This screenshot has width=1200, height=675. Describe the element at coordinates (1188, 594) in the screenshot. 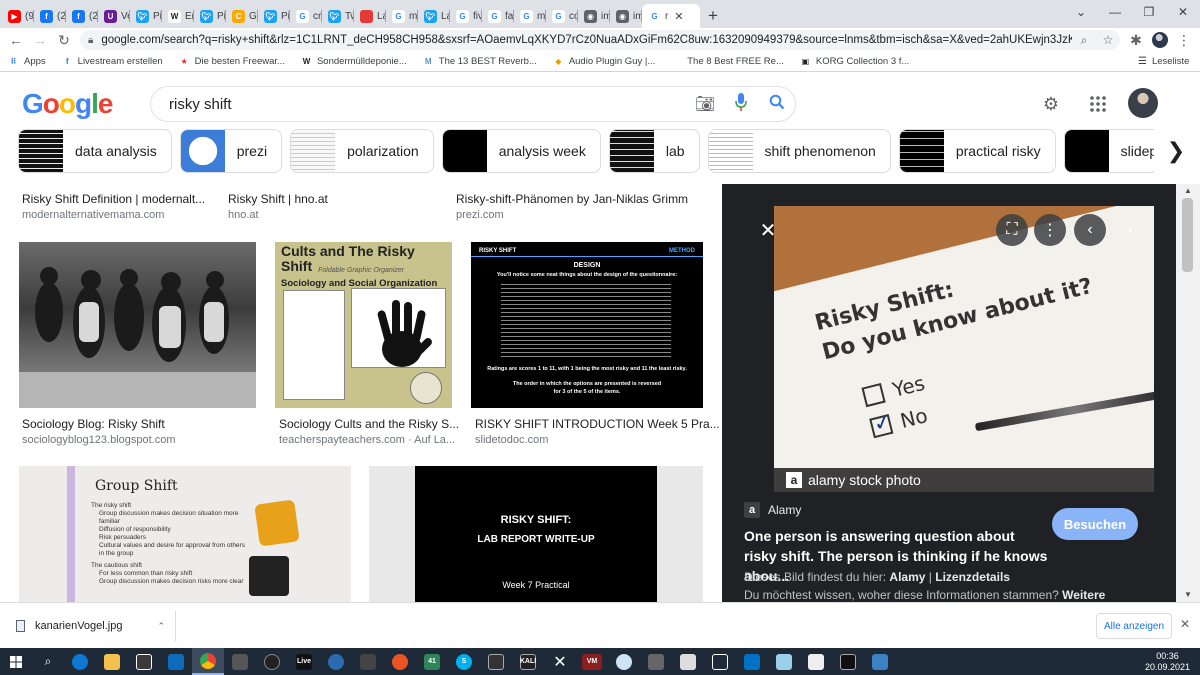

I see `scroll-down-icon: ▼` at that location.